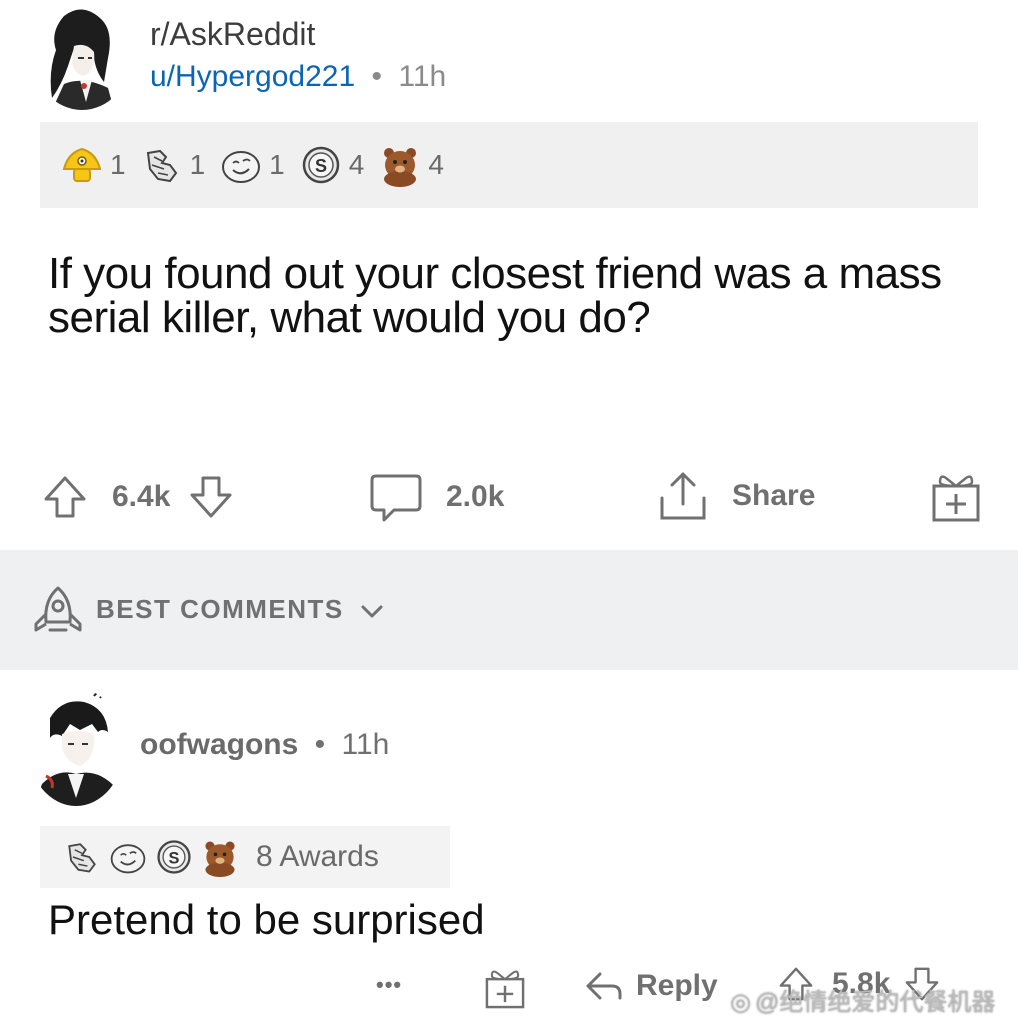 This screenshot has width=1018, height=1024. I want to click on more-options-button: •••, so click(389, 985).